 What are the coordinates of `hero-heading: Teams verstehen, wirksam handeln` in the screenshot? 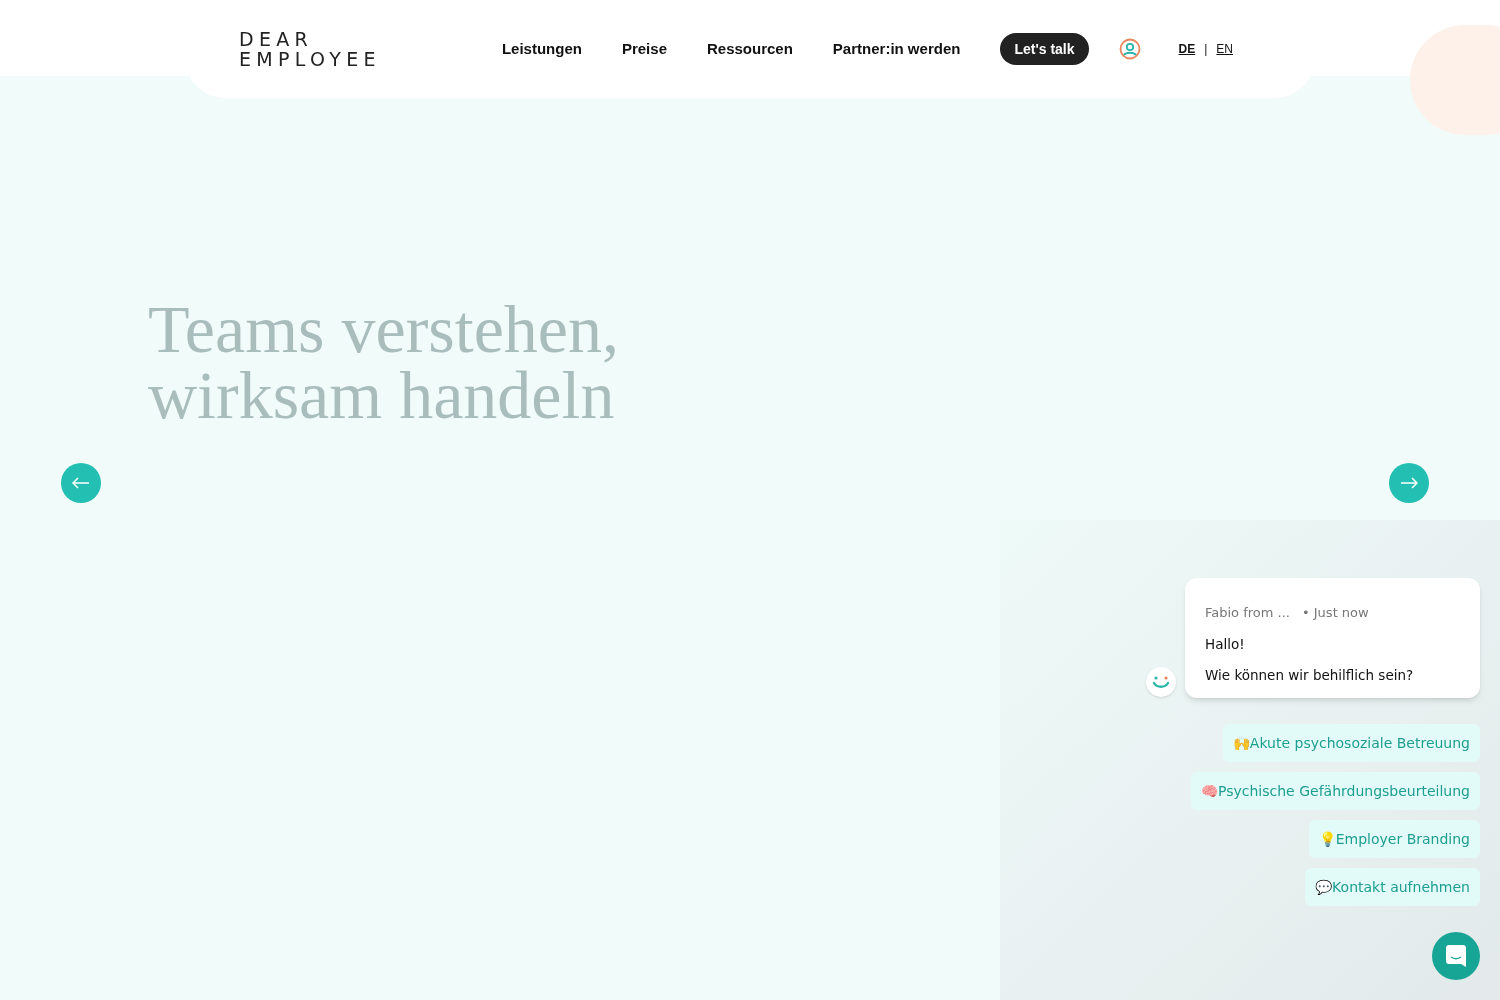 It's located at (384, 362).